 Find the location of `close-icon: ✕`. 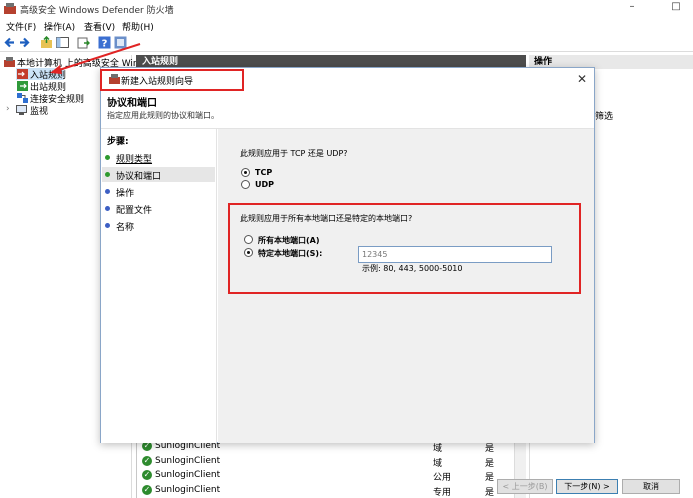

close-icon: ✕ is located at coordinates (582, 79).